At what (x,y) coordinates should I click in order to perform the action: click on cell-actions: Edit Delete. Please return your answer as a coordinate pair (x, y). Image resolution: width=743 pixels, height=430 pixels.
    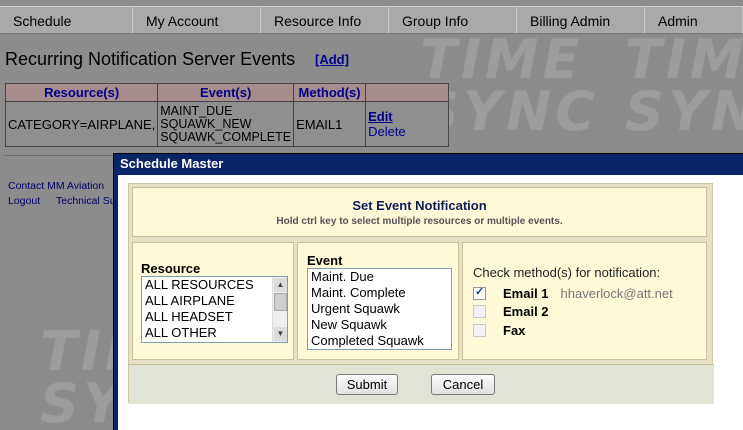
    Looking at the image, I should click on (407, 124).